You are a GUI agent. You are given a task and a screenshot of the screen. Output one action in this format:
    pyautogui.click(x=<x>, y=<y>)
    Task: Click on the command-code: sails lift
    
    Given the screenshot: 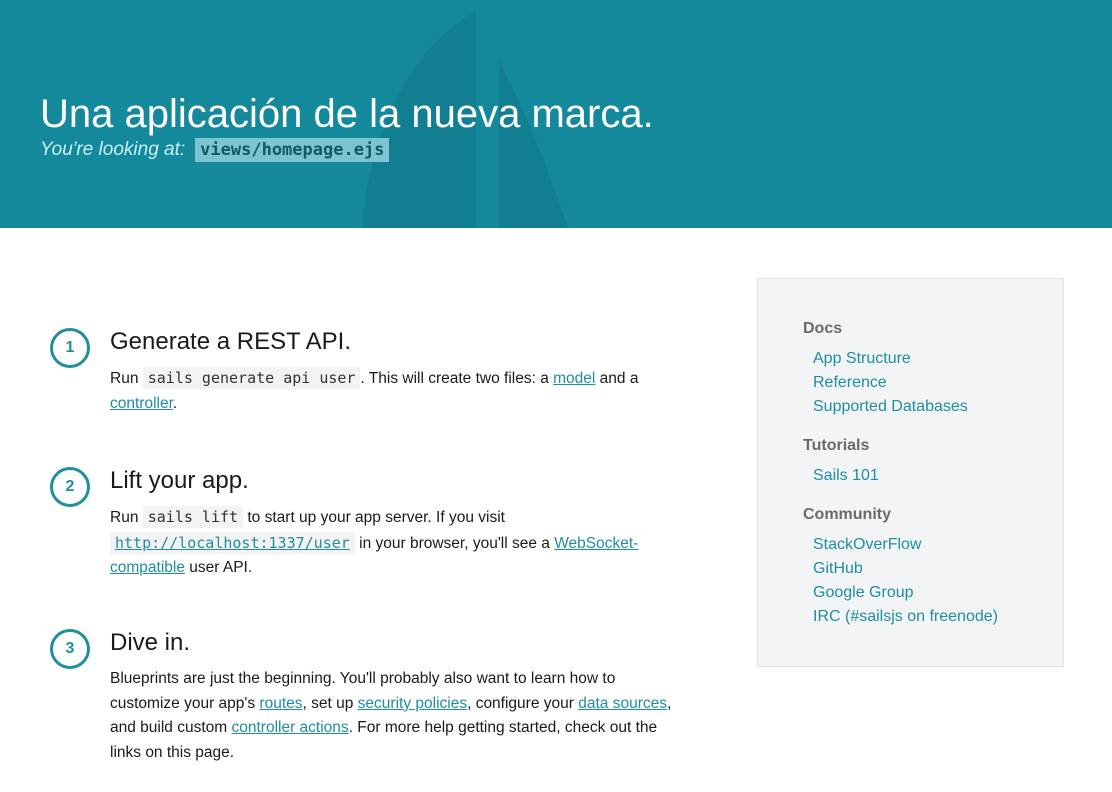 What is the action you would take?
    pyautogui.click(x=193, y=517)
    